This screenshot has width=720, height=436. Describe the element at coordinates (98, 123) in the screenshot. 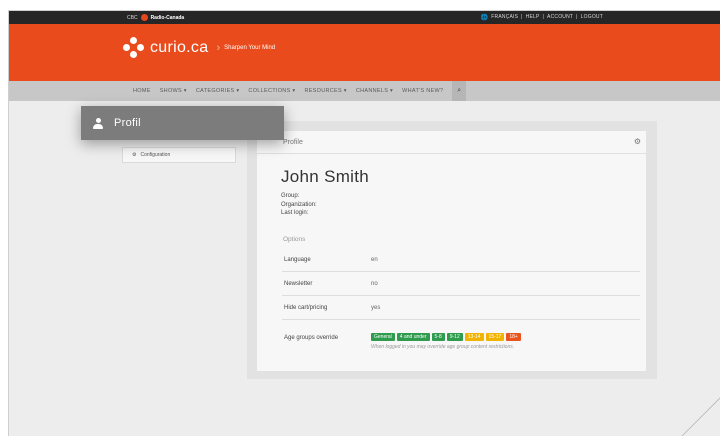

I see `user-icon` at that location.